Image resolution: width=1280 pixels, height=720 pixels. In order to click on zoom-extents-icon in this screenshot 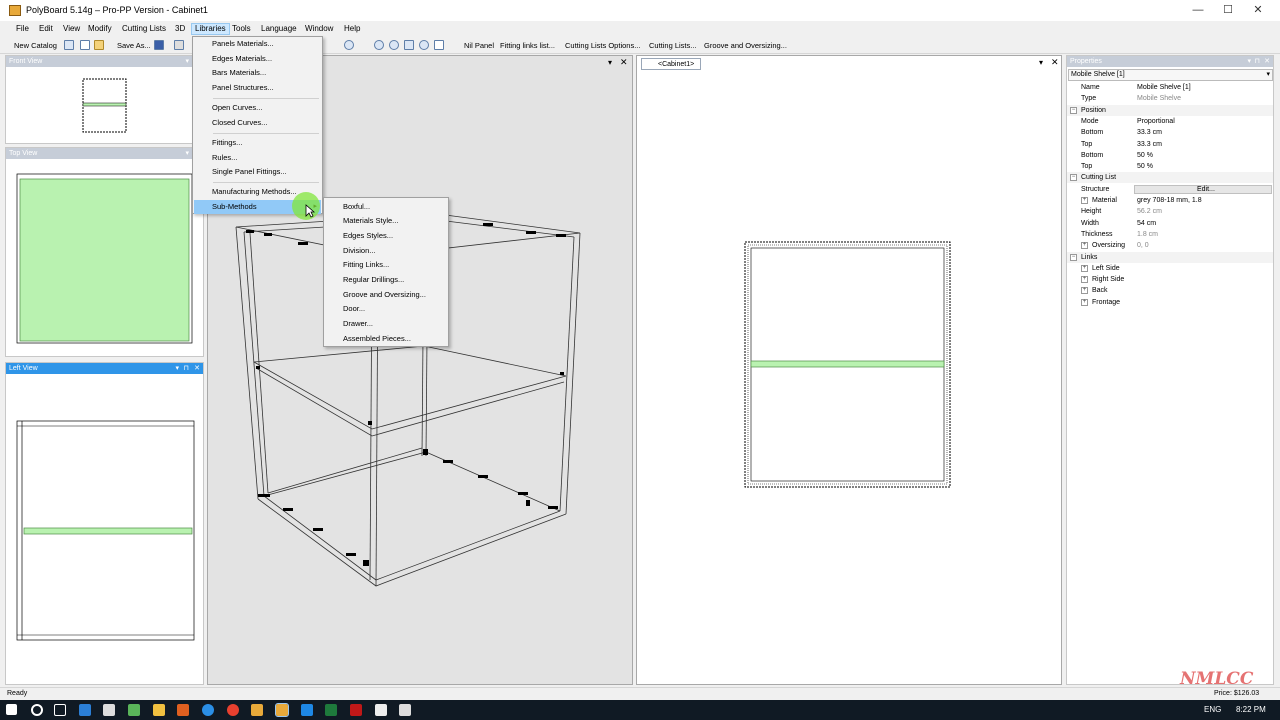, I will do `click(409, 45)`.